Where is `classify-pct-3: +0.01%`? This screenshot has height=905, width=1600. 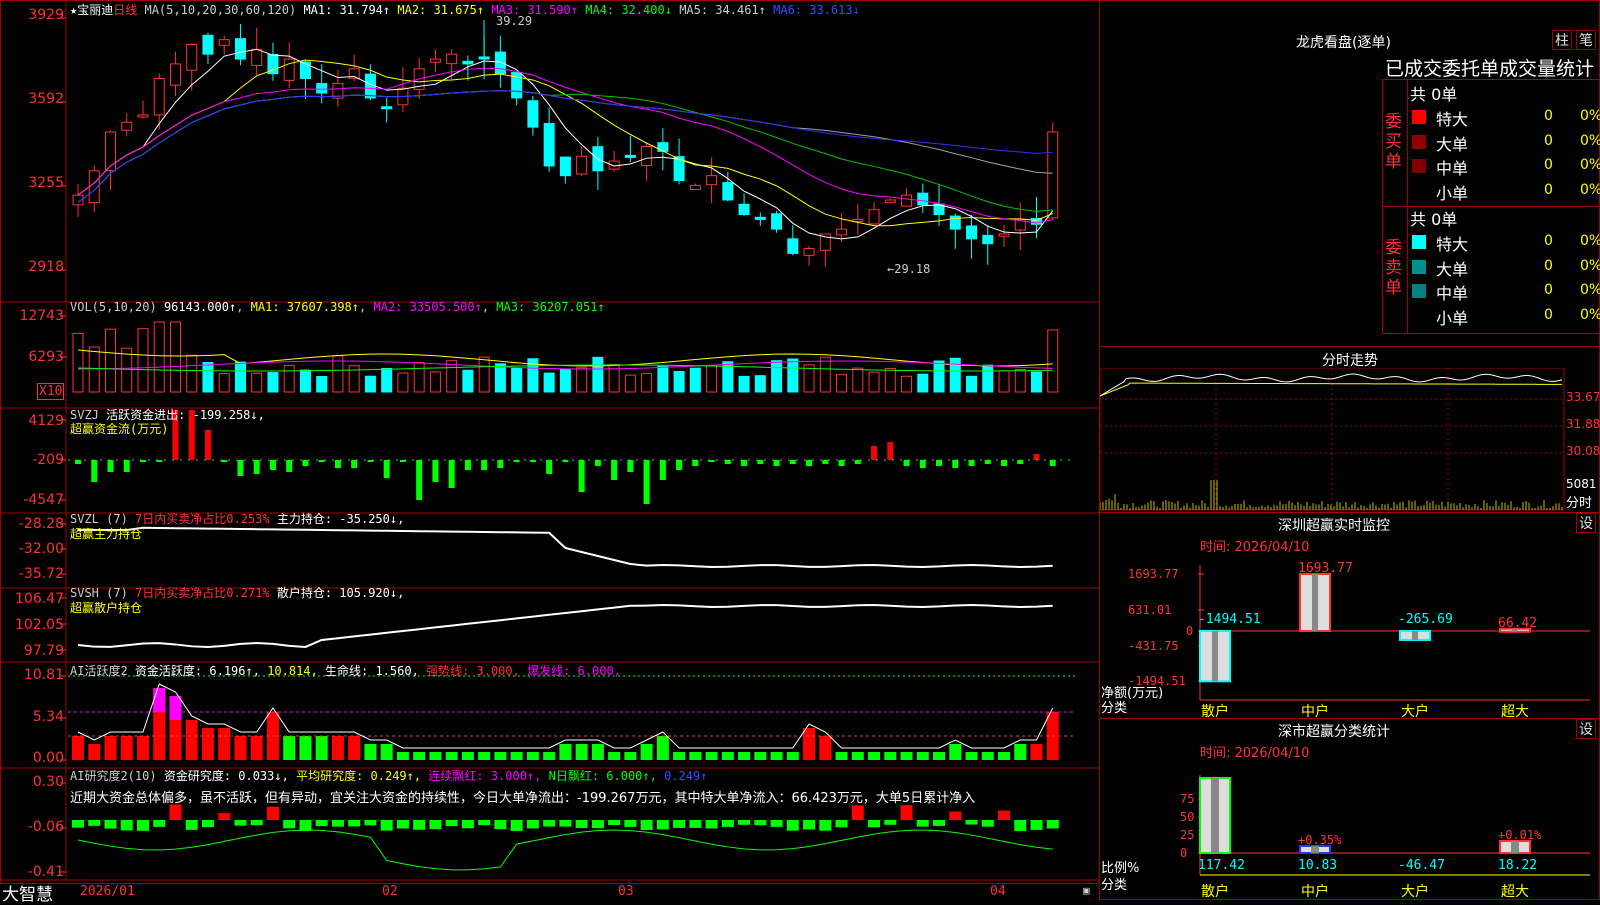 classify-pct-3: +0.01% is located at coordinates (1520, 835).